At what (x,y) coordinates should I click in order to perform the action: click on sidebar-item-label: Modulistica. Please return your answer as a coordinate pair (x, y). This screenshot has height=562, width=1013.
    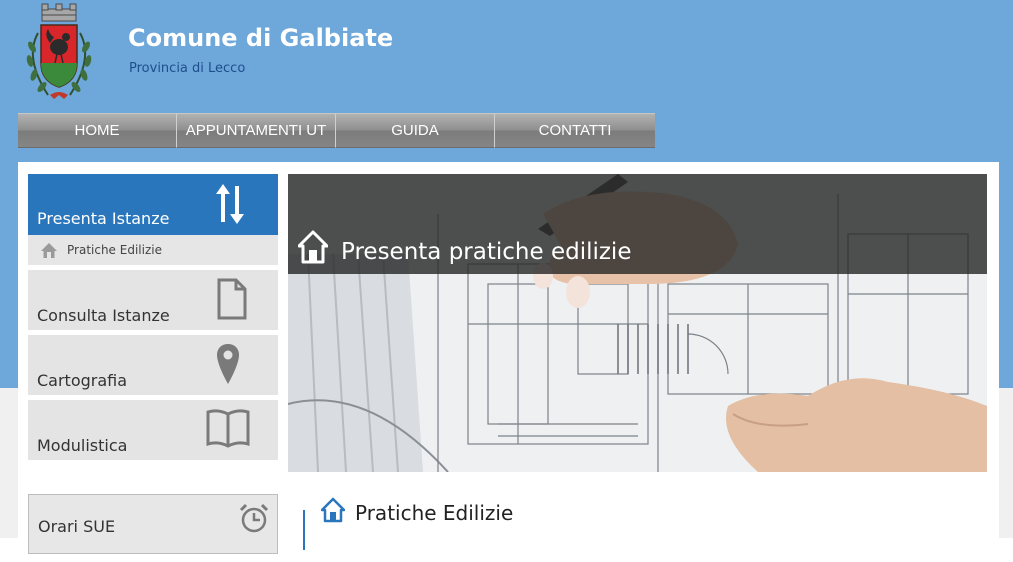
    Looking at the image, I should click on (82, 445).